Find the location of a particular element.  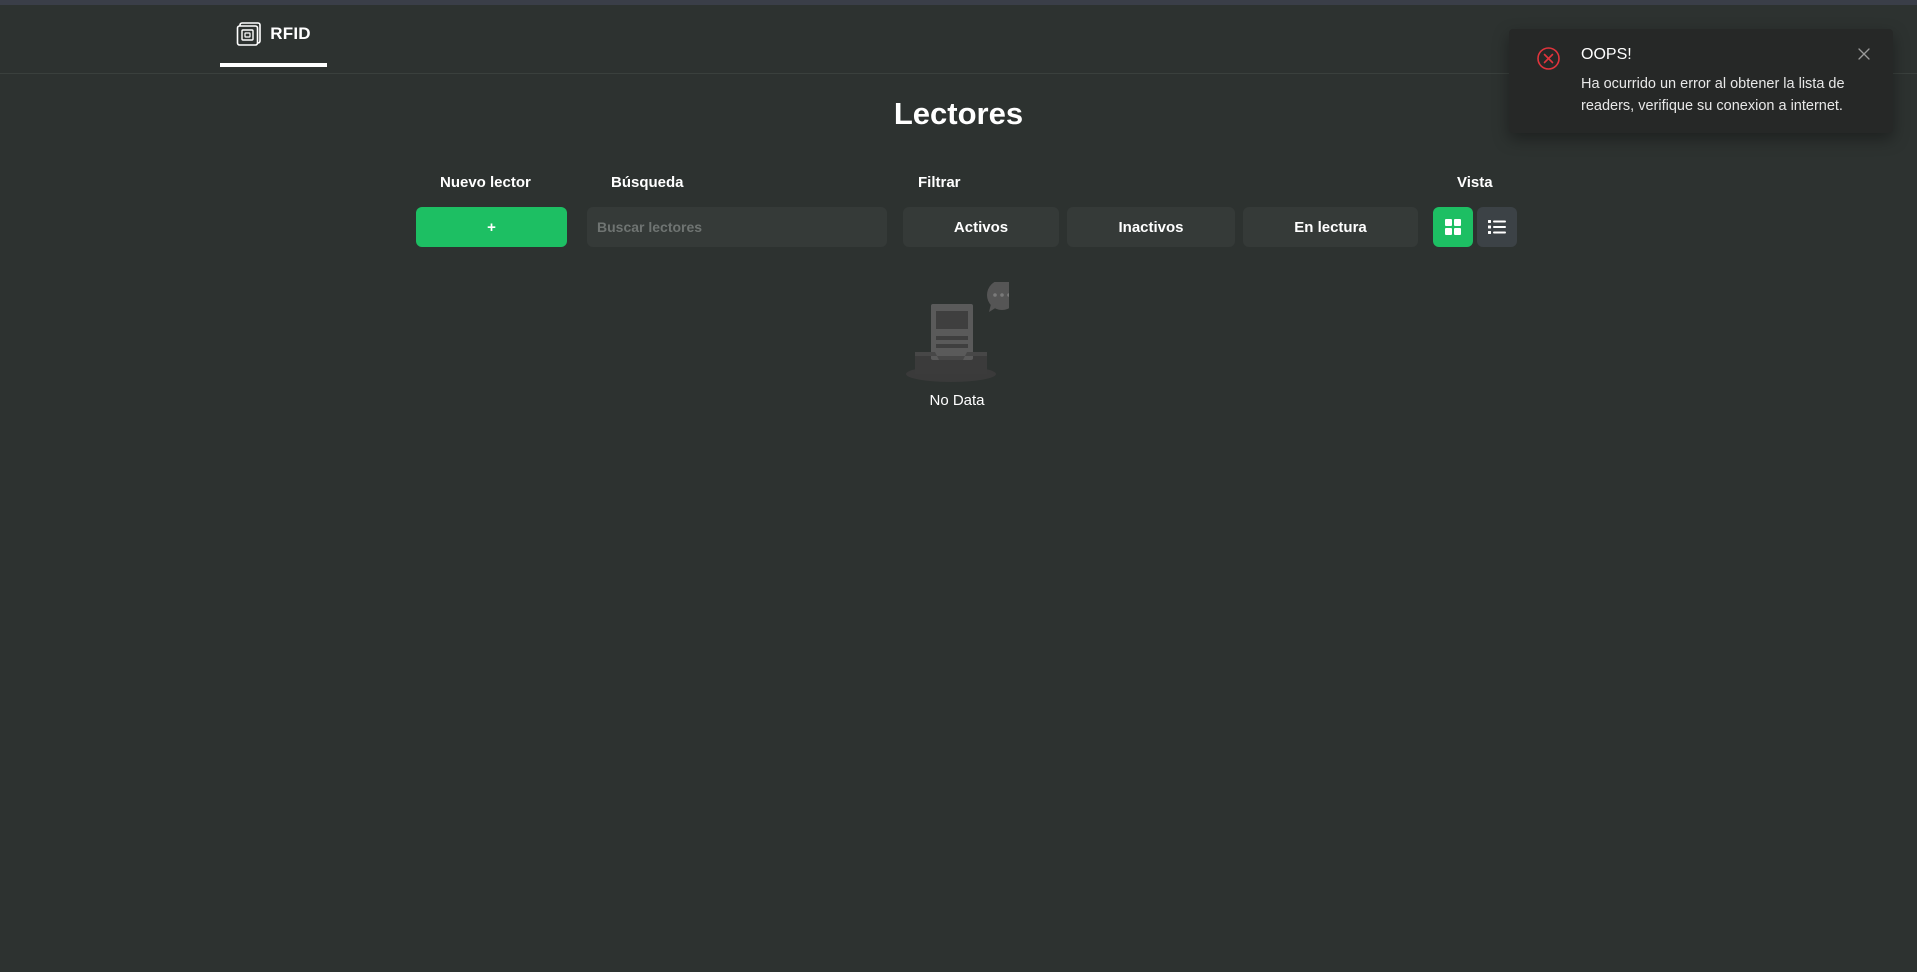

empty-state: No Data is located at coordinates (957, 345).